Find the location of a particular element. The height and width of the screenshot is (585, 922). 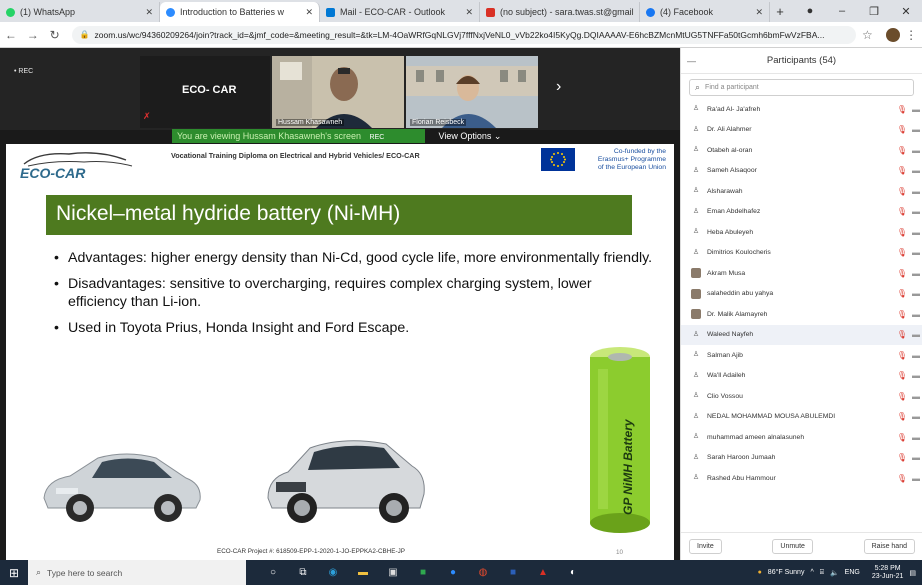

participant-row: ♙ Sarah Haroon Jumaah 🎙 ▬ is located at coordinates (801, 458).